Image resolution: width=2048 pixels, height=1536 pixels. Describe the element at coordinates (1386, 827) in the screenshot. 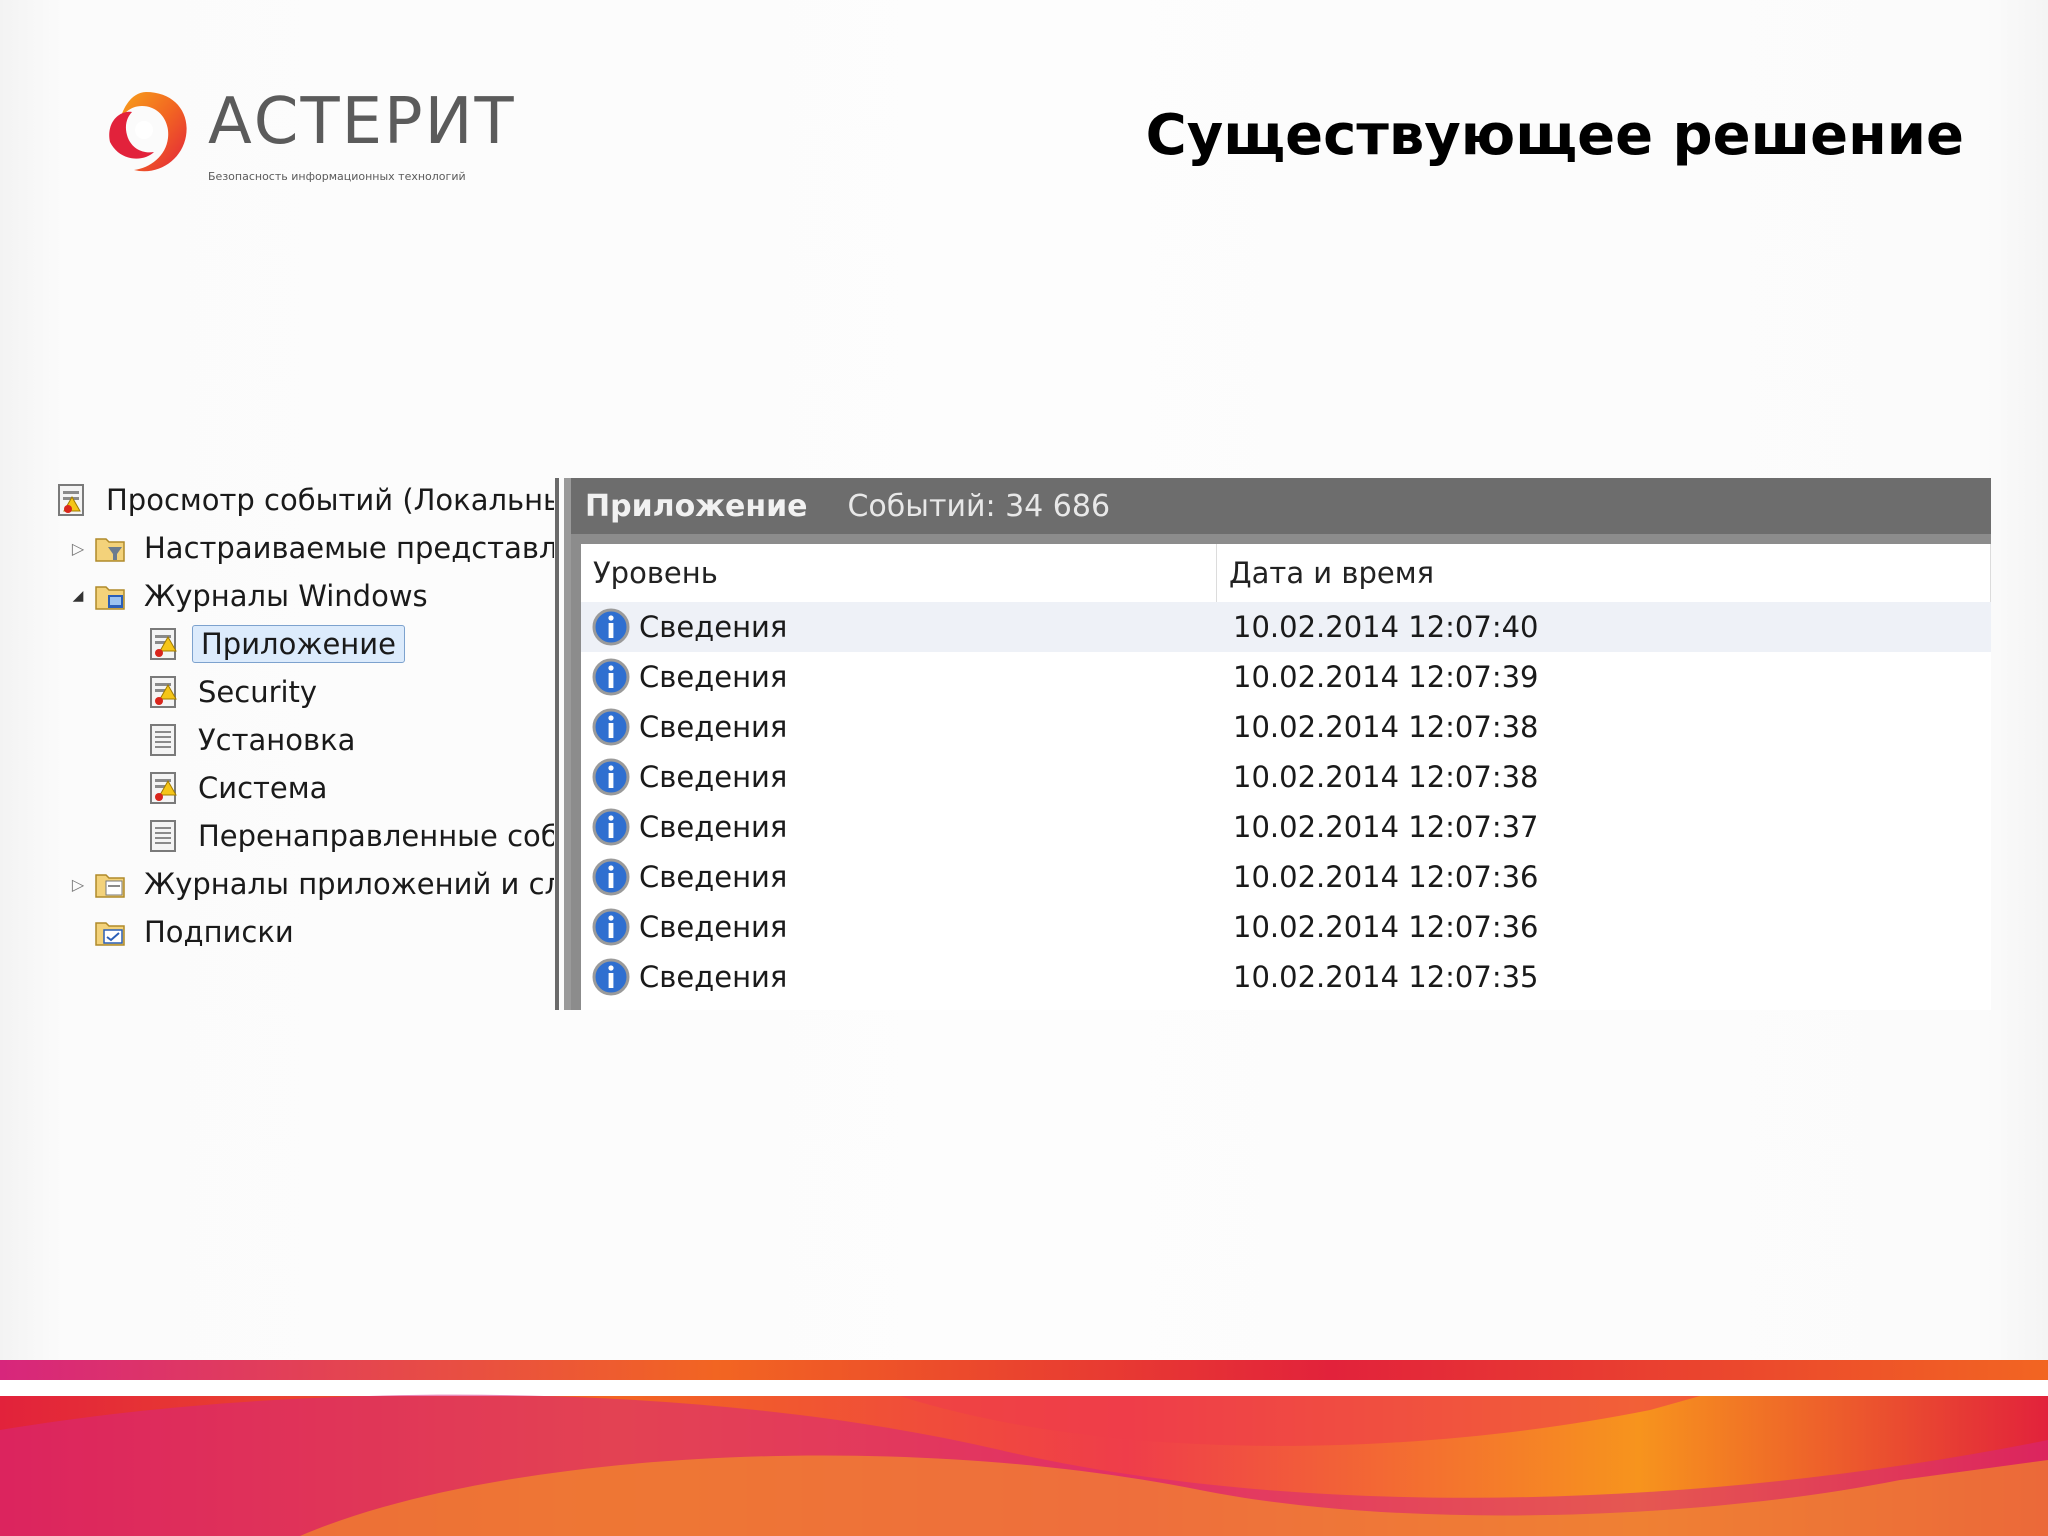

I see `datetime-cell: 10.02.2014 12:07:37` at that location.